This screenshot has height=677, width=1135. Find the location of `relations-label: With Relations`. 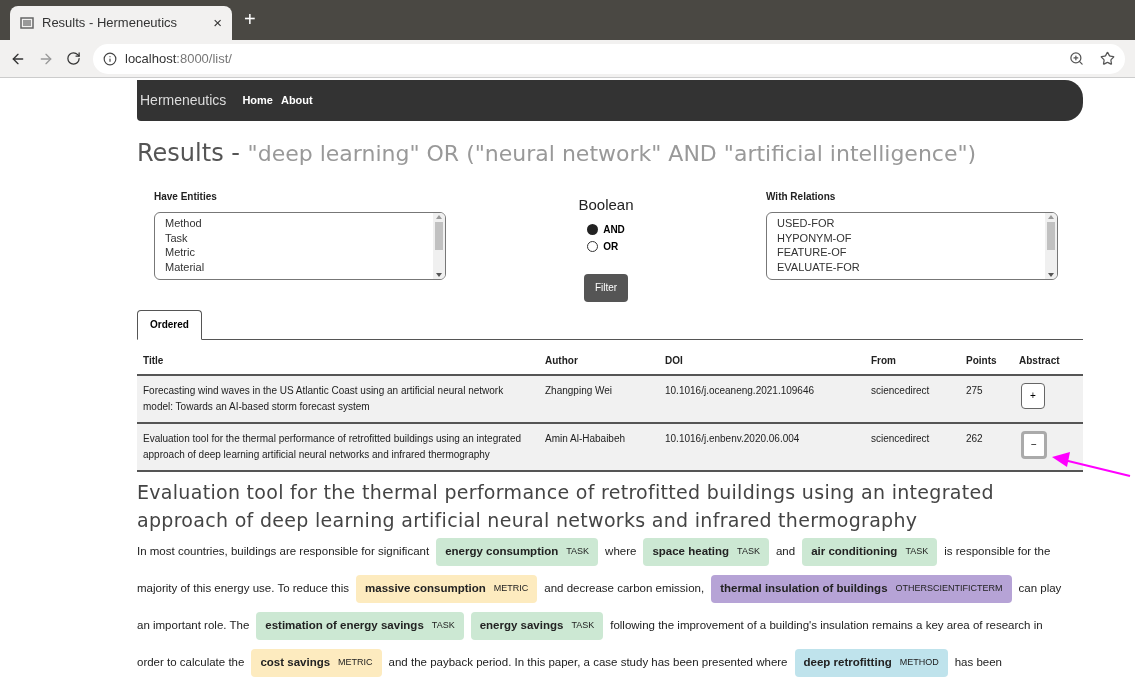

relations-label: With Relations is located at coordinates (801, 197).